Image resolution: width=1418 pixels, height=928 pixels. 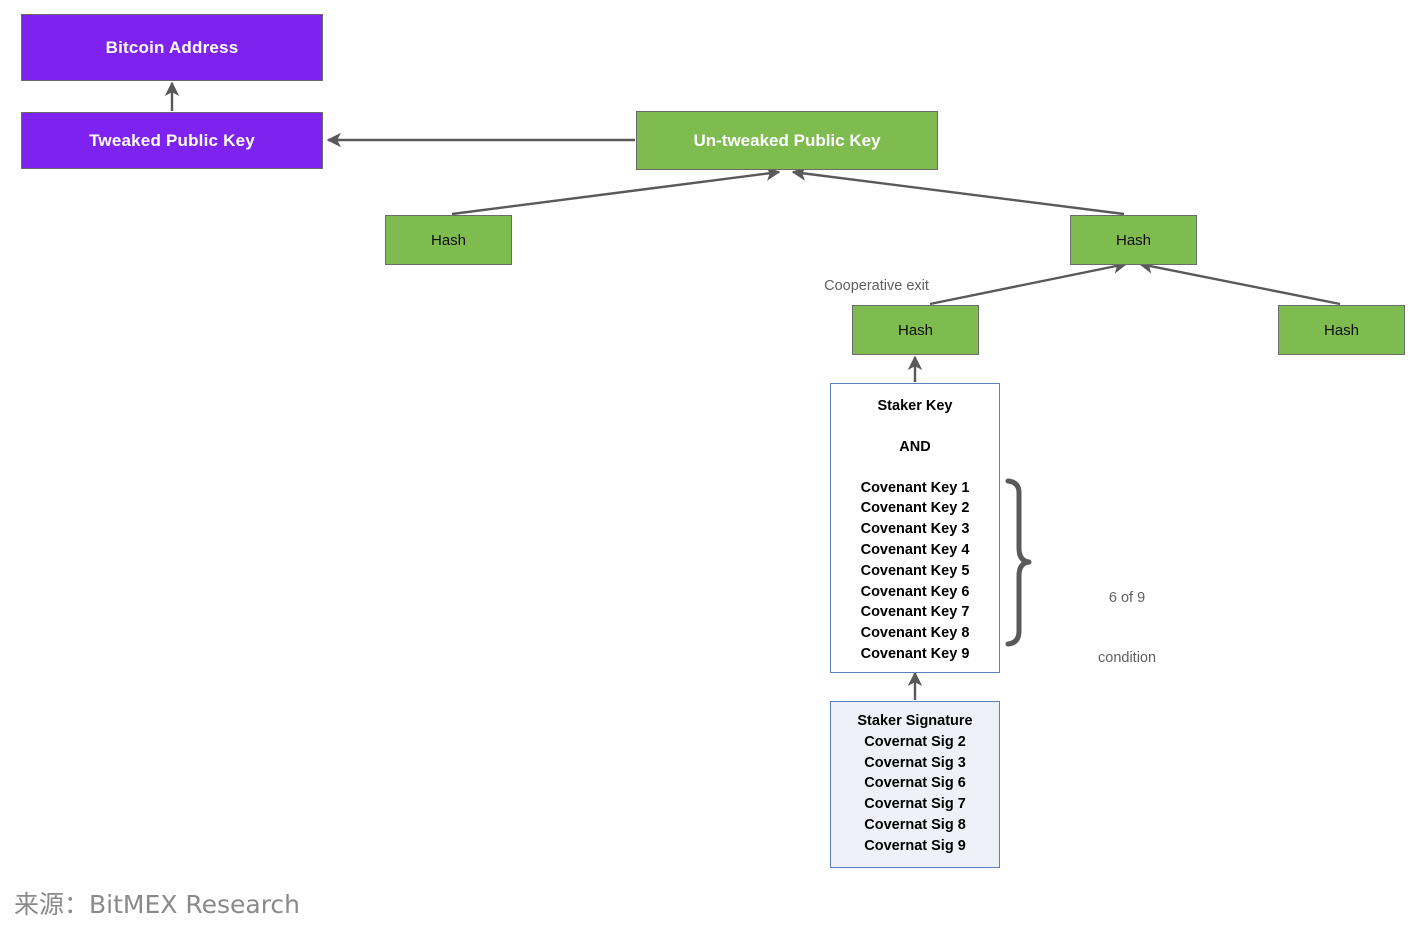 I want to click on six-of-nine-brace, so click(x=1018, y=562).